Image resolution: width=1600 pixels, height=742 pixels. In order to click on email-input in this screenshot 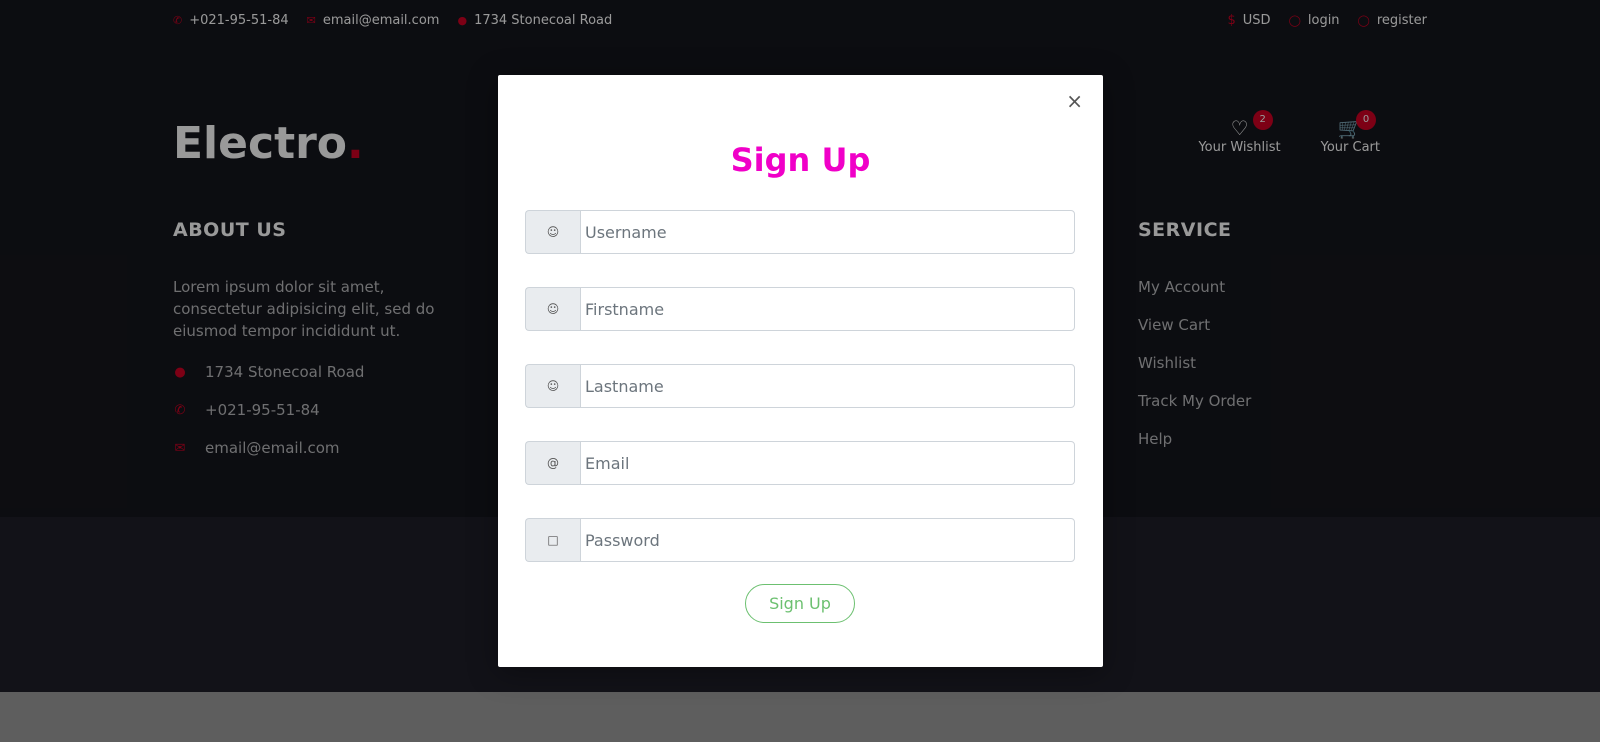, I will do `click(827, 463)`.